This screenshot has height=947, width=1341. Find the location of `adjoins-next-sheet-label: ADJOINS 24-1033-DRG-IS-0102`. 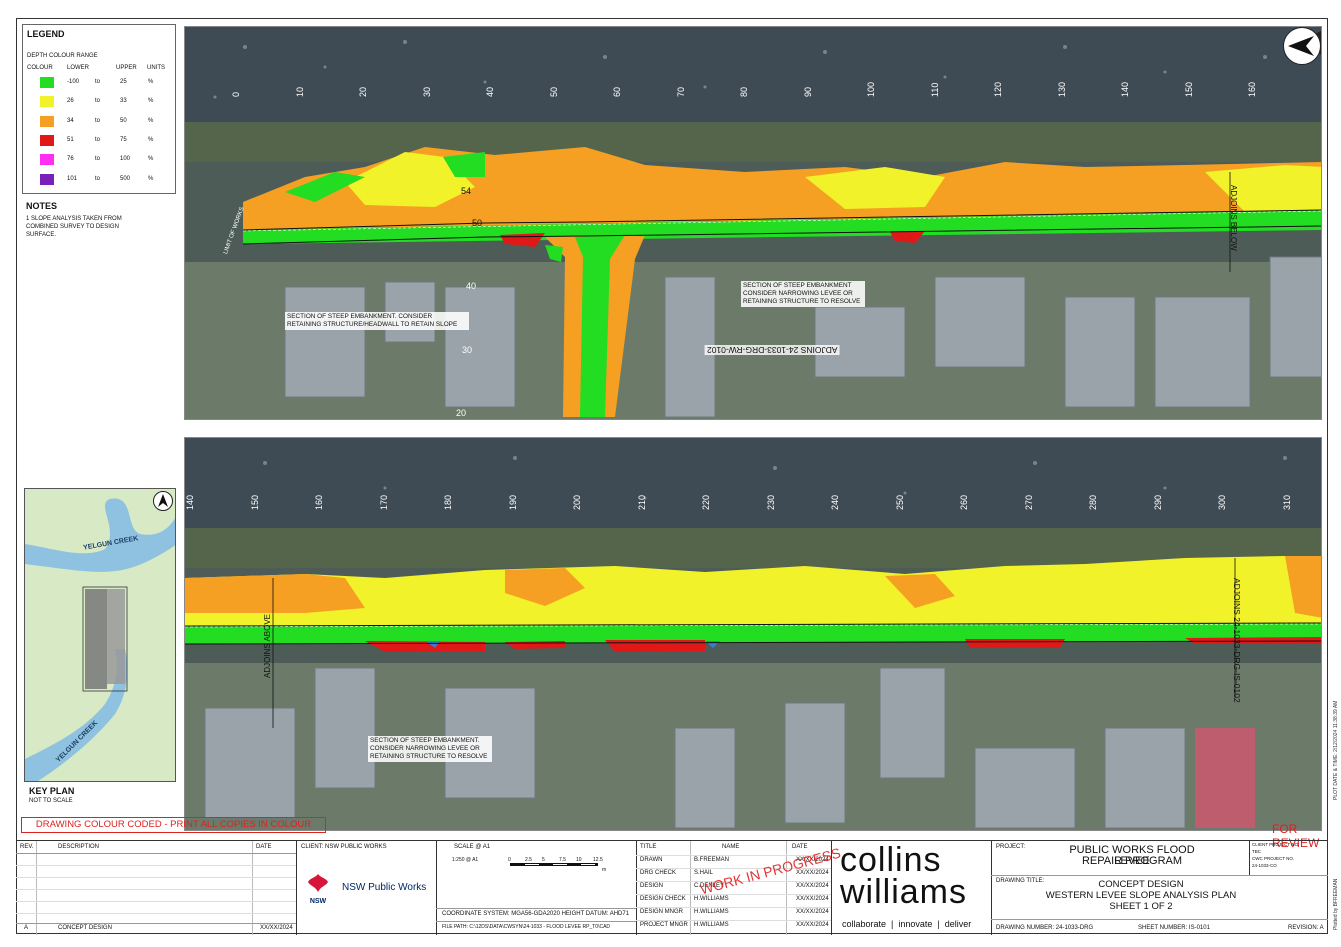

adjoins-next-sheet-label: ADJOINS 24-1033-DRG-IS-0102 is located at coordinates (1237, 640).